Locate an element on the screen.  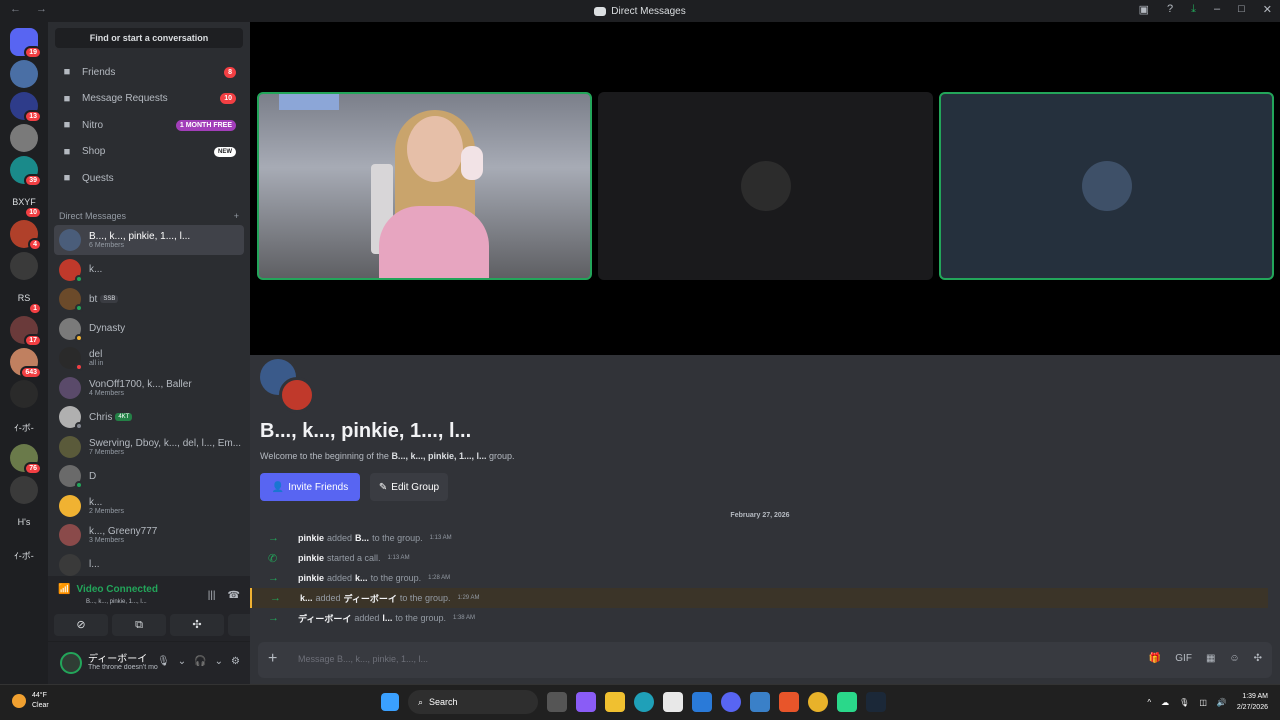
message-timestamp: 1:28 AM is located at coordinates (439, 578).